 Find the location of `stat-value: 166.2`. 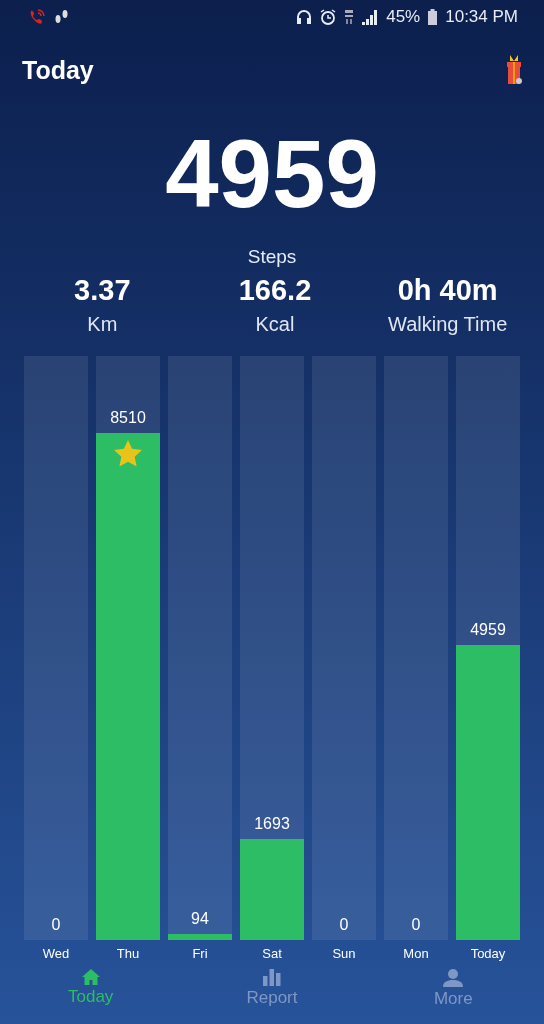

stat-value: 166.2 is located at coordinates (275, 290).